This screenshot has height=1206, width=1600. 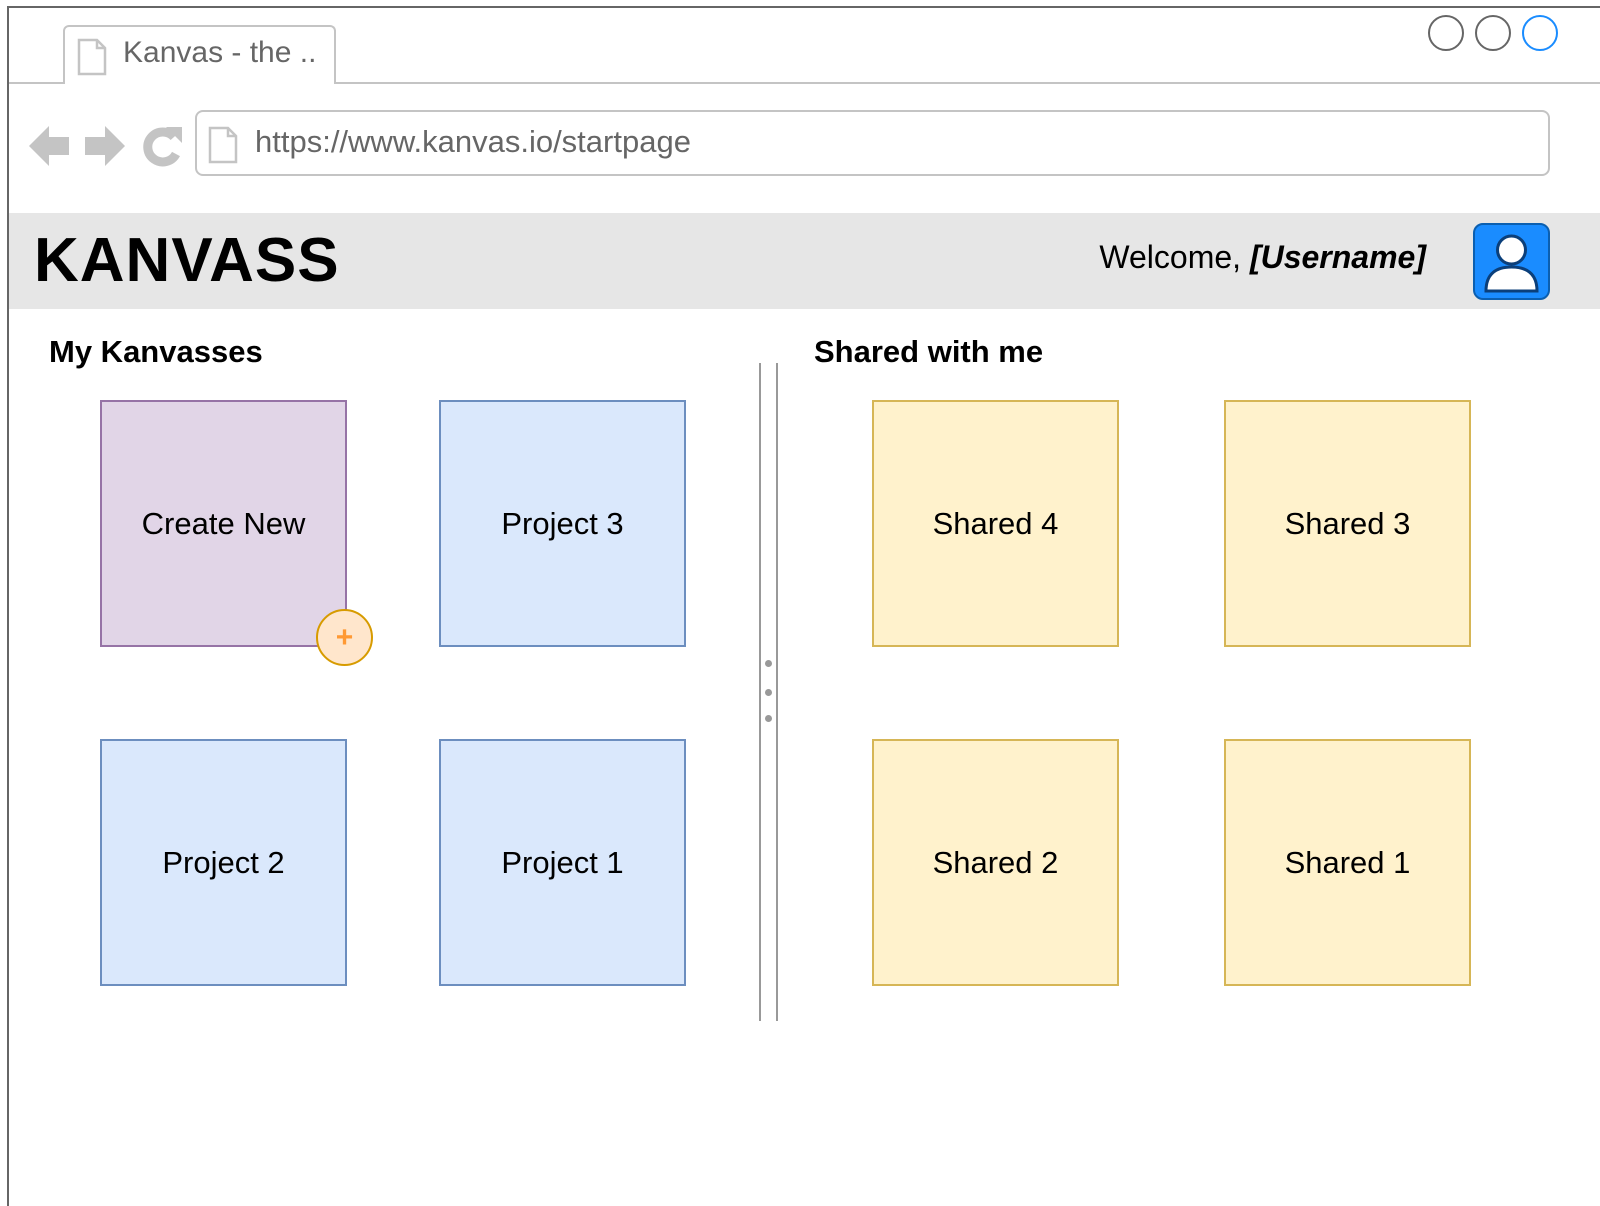 I want to click on minimize-button, so click(x=1446, y=33).